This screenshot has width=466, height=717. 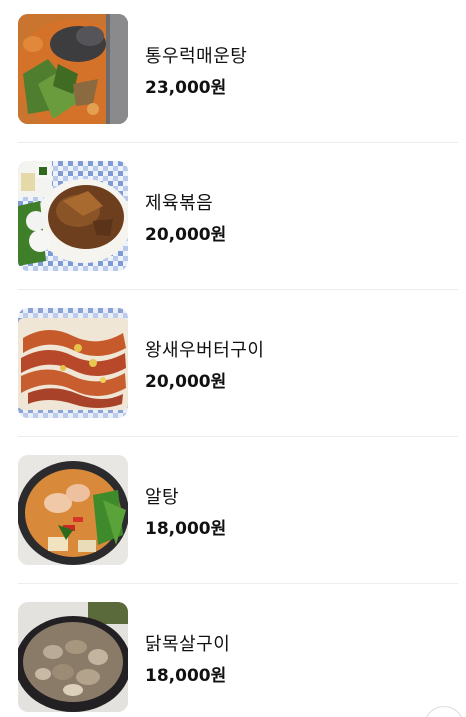 I want to click on fish-roe-stew-photo, so click(x=73, y=510).